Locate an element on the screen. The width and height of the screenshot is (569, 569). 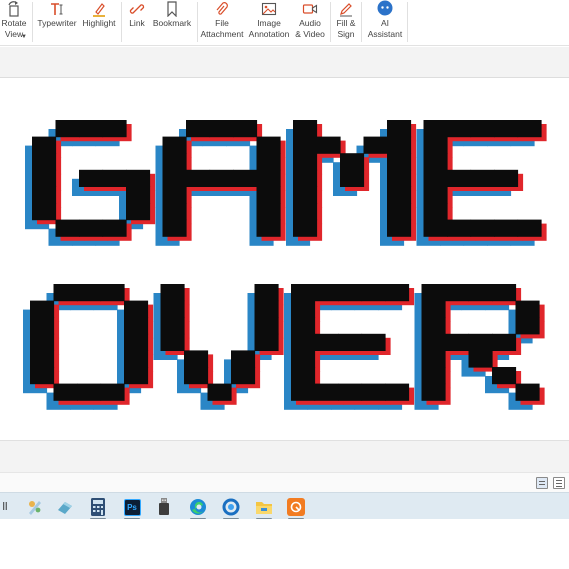
video-camera-icon is located at coordinates (310, 9).